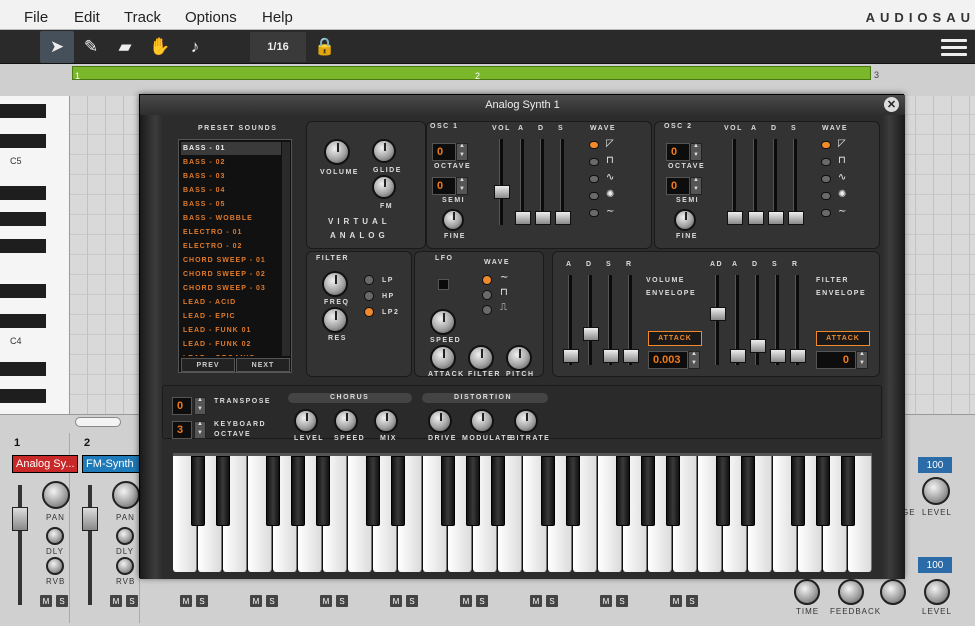  Describe the element at coordinates (444, 186) in the screenshot. I see `osc1-semi-field: 0` at that location.